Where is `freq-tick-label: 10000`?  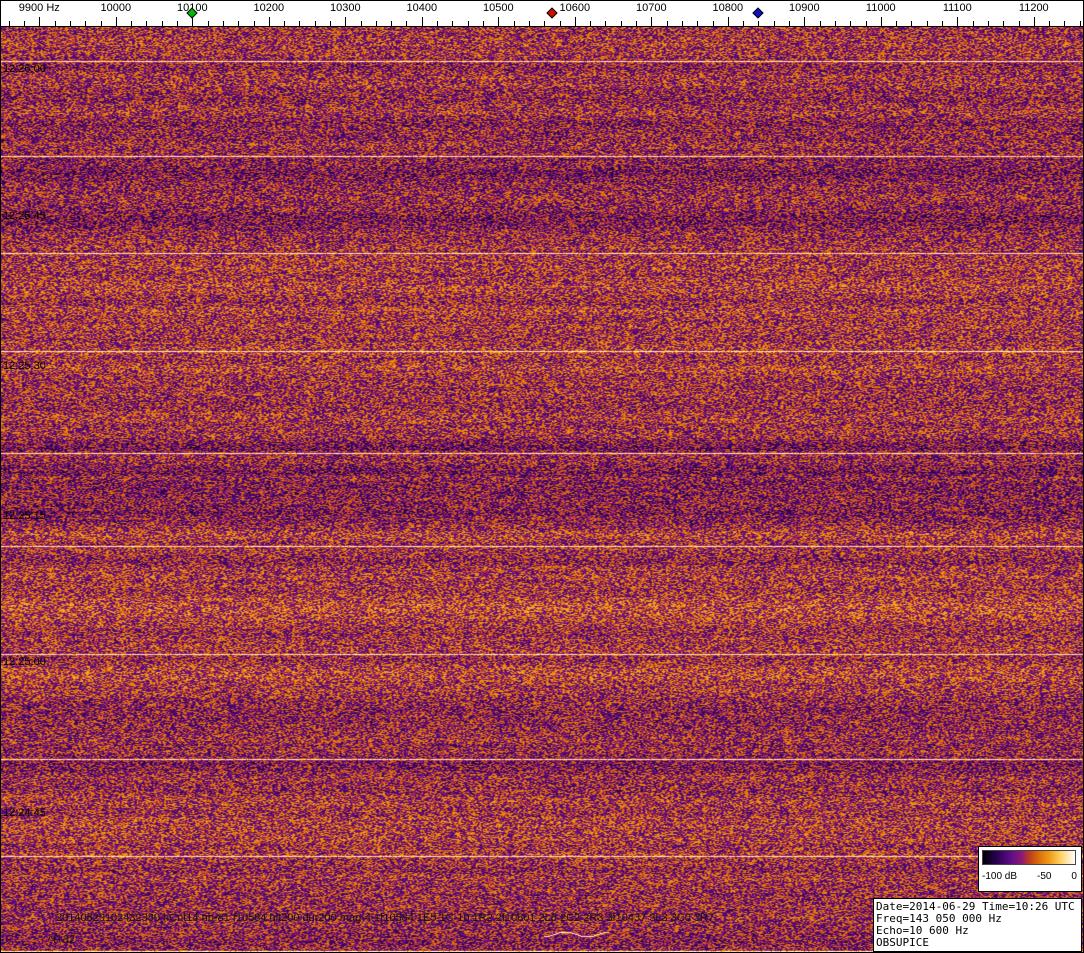
freq-tick-label: 10000 is located at coordinates (116, 8).